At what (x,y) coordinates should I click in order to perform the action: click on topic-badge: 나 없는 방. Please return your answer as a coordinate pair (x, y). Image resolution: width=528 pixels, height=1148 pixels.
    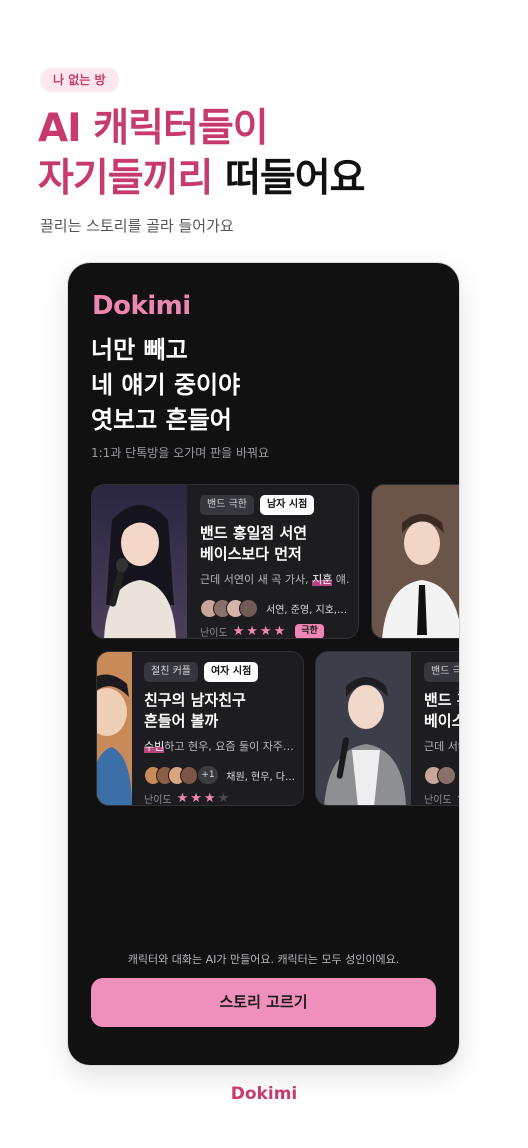
    Looking at the image, I should click on (79, 80).